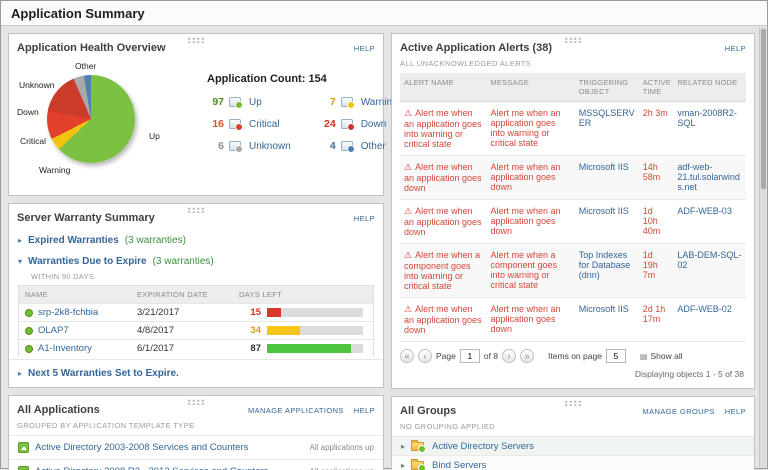 The image size is (768, 470). What do you see at coordinates (573, 376) in the screenshot?
I see `displaying-objects-text: Displaying objects 1 - 5 of 38` at bounding box center [573, 376].